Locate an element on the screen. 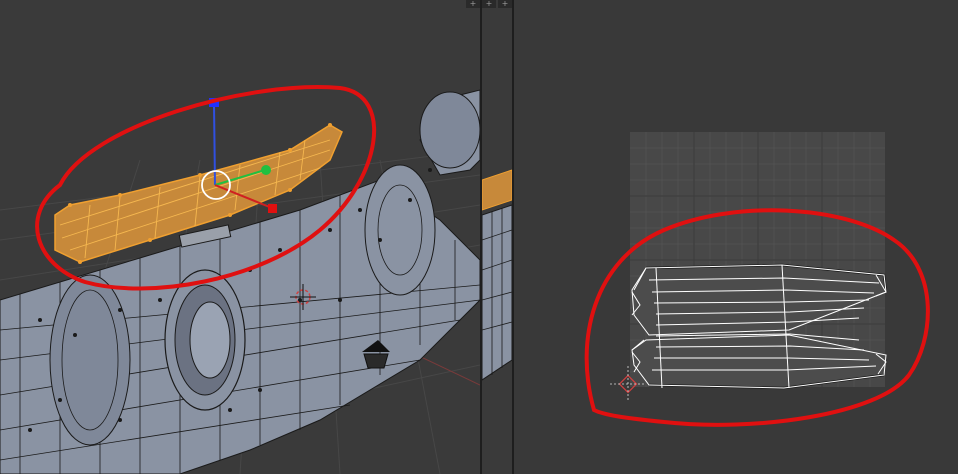 The image size is (958, 474). narrow-view-canvas is located at coordinates (497, 275).